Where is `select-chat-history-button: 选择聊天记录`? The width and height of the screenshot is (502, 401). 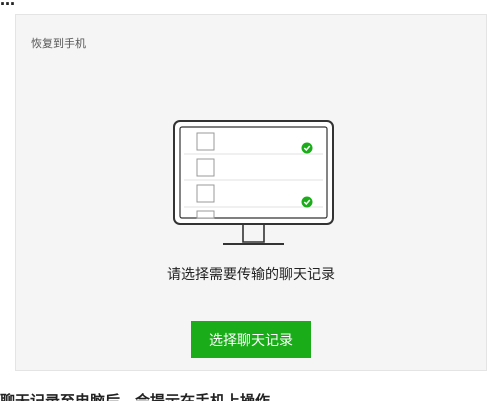 select-chat-history-button: 选择聊天记录 is located at coordinates (251, 339).